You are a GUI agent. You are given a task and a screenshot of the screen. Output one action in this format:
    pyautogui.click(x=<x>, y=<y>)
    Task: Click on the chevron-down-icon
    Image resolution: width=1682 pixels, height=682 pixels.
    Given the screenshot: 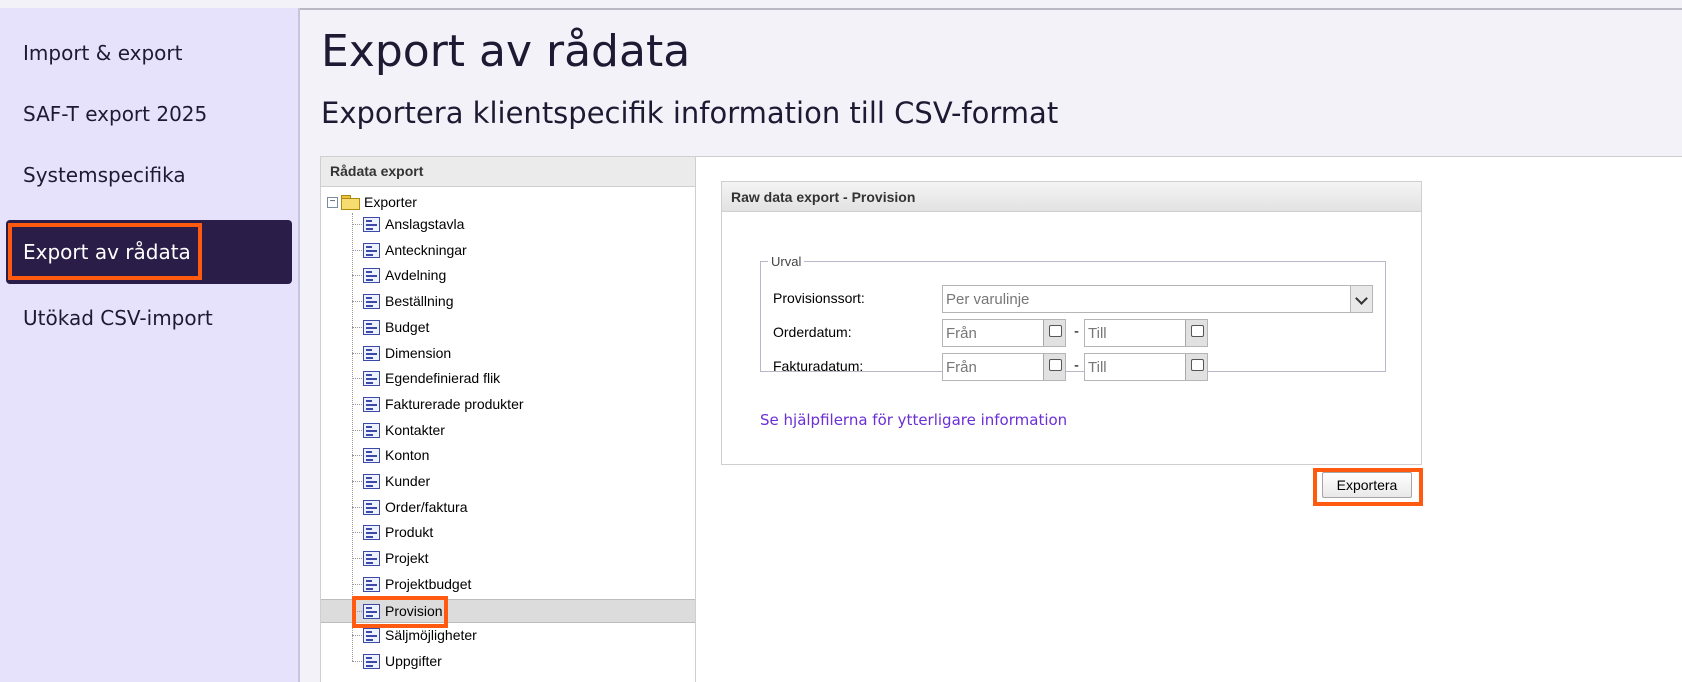 What is the action you would take?
    pyautogui.click(x=1361, y=299)
    